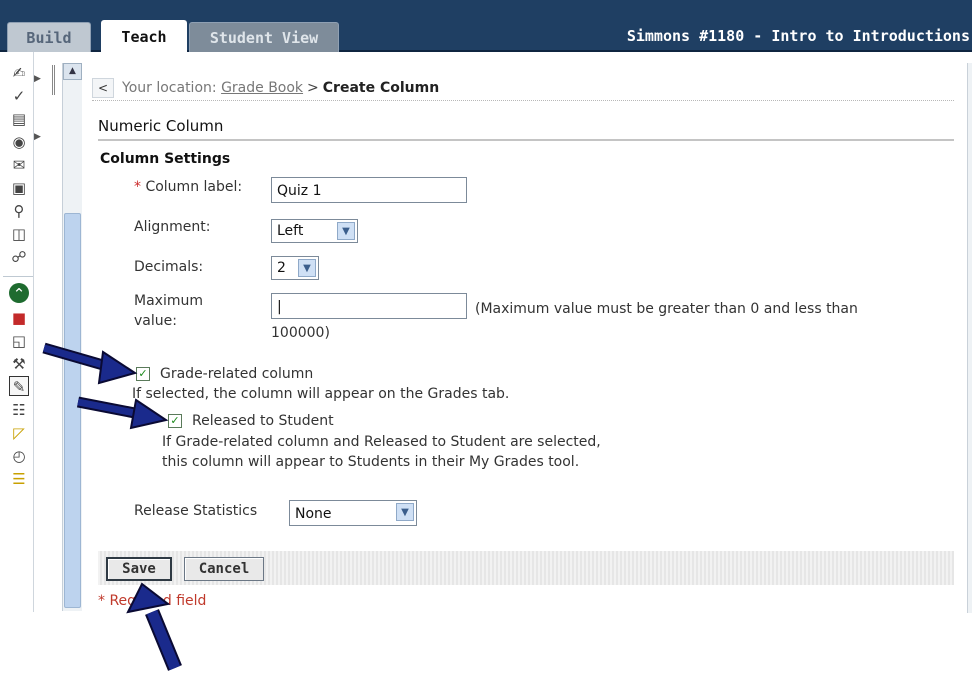 This screenshot has width=972, height=673. I want to click on release-statistics-label: Release Statistics, so click(196, 511).